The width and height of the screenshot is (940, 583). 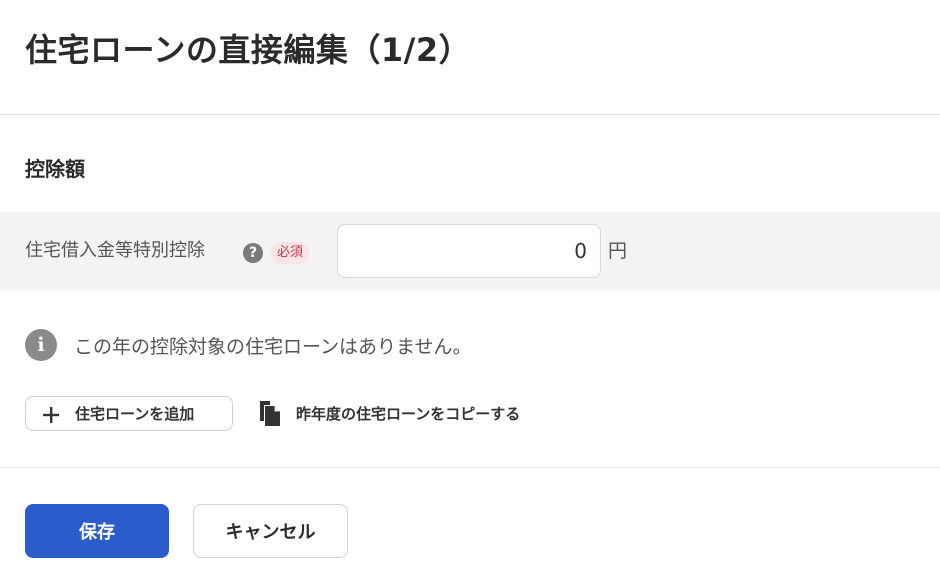 I want to click on page-title: 住宅ローンの直接編集（1/2）, so click(x=248, y=50).